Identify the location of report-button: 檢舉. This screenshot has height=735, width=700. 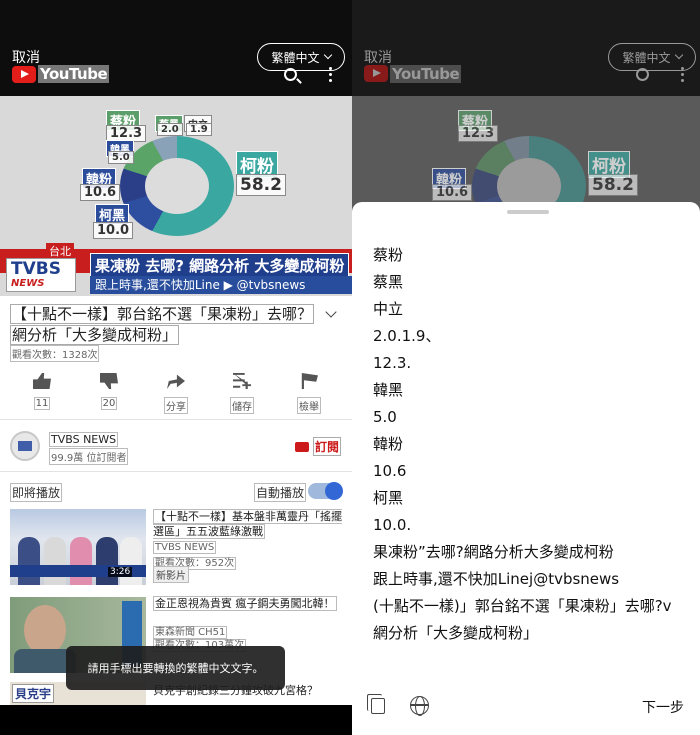
(309, 393).